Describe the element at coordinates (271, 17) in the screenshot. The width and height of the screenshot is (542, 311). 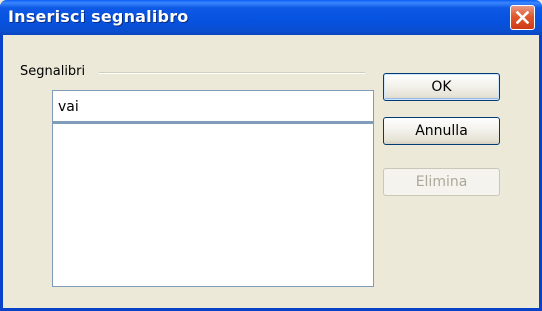
I see `title-bar: Inserisci segnalibro` at that location.